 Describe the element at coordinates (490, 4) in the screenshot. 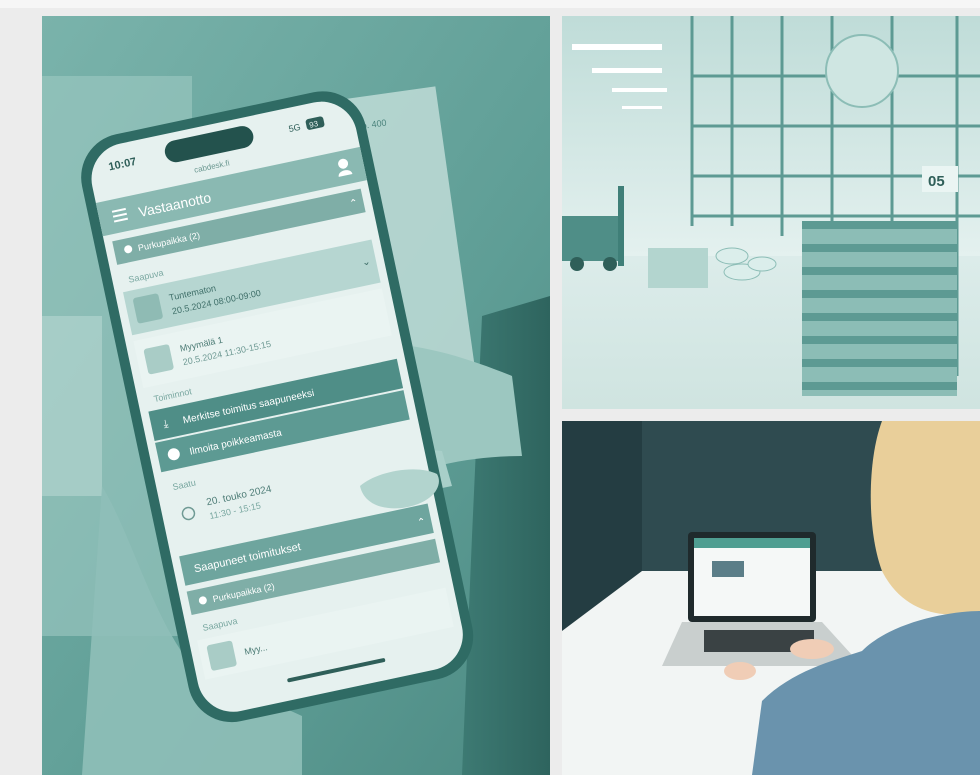

I see `page-top-strip` at that location.